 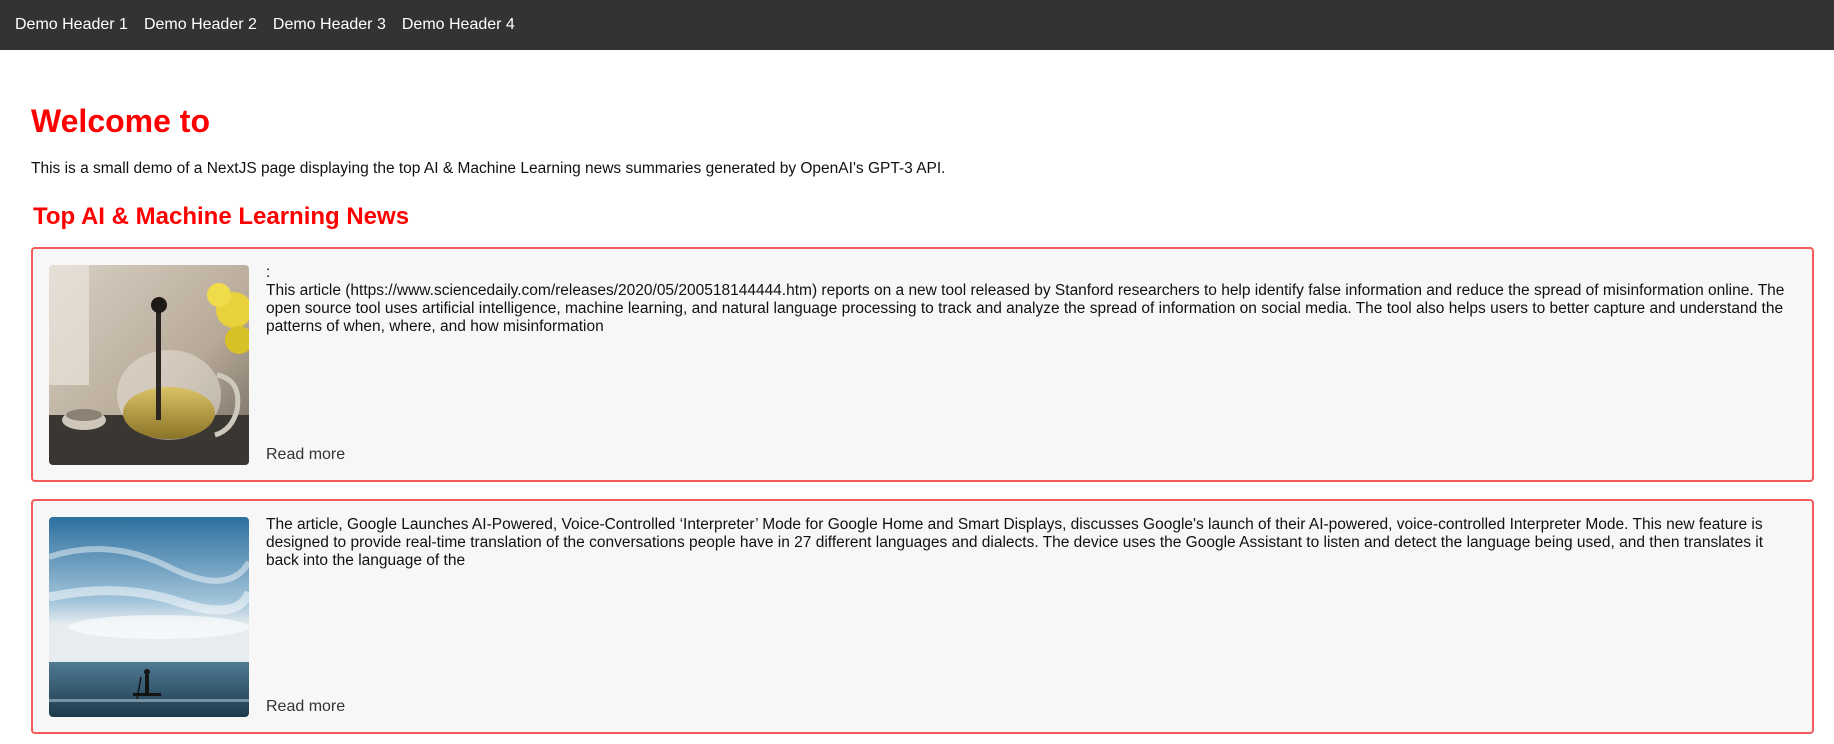 What do you see at coordinates (71, 25) in the screenshot?
I see `nav-item-demo-header-1: Demo Header 1` at bounding box center [71, 25].